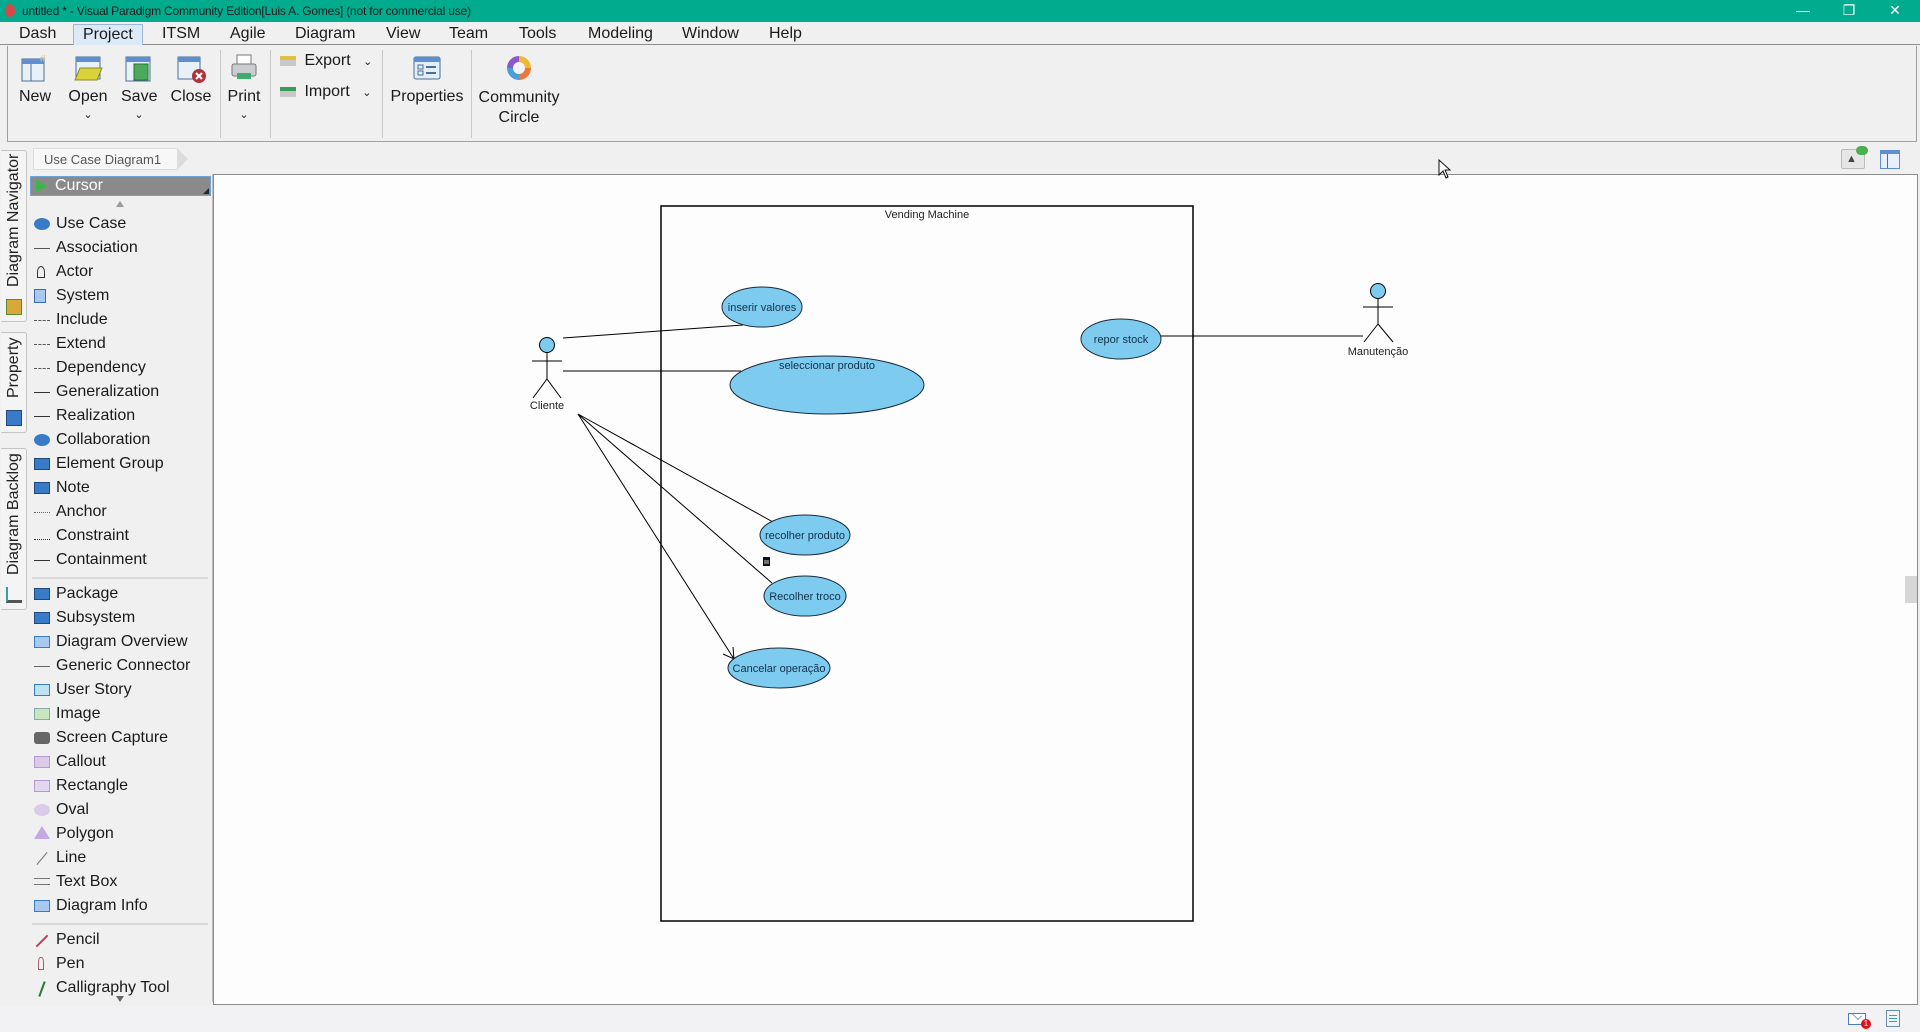 The image size is (1920, 1032). I want to click on palette-item-callout: Callout, so click(119, 762).